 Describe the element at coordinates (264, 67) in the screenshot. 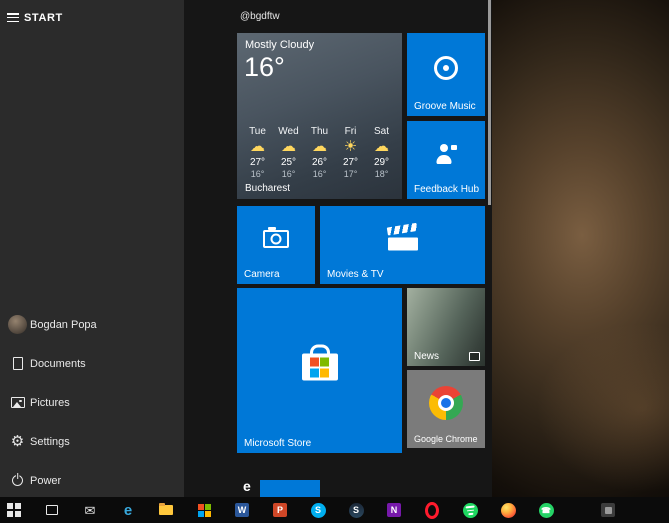

I see `weather-current-temp: 16°` at that location.